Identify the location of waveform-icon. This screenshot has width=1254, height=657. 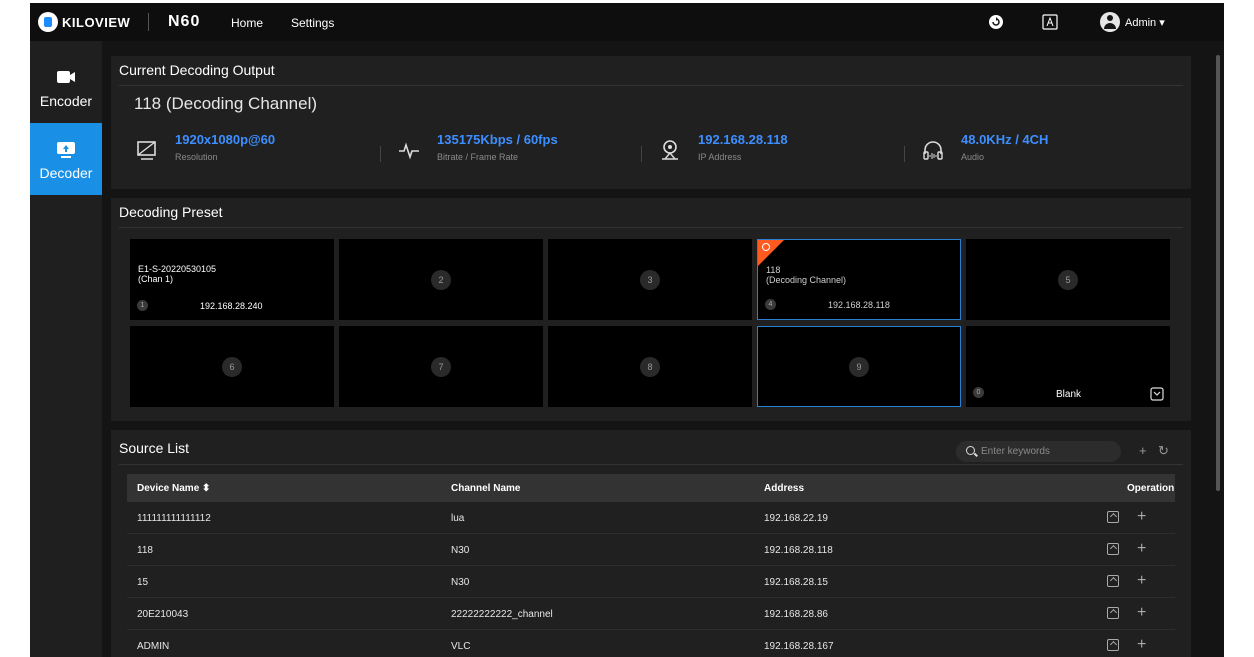
(409, 151).